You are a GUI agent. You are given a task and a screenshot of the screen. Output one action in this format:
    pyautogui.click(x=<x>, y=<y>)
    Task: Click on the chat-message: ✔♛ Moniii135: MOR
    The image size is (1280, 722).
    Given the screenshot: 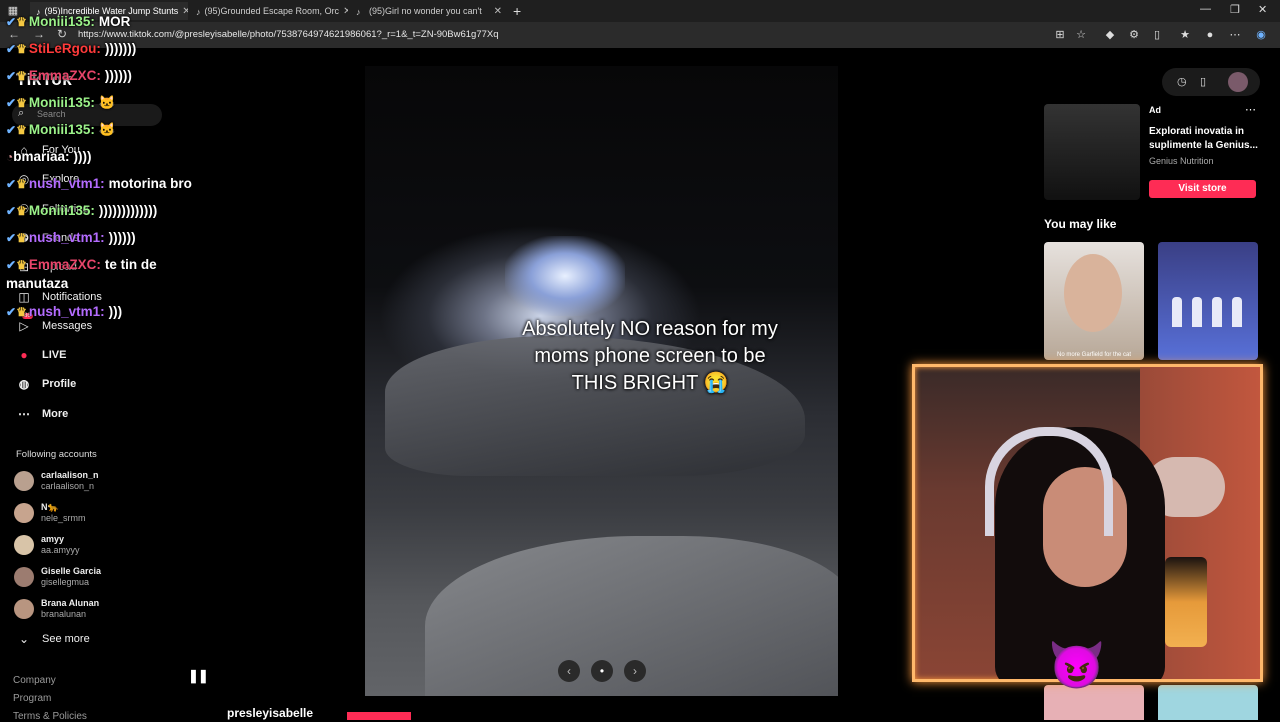 What is the action you would take?
    pyautogui.click(x=68, y=21)
    